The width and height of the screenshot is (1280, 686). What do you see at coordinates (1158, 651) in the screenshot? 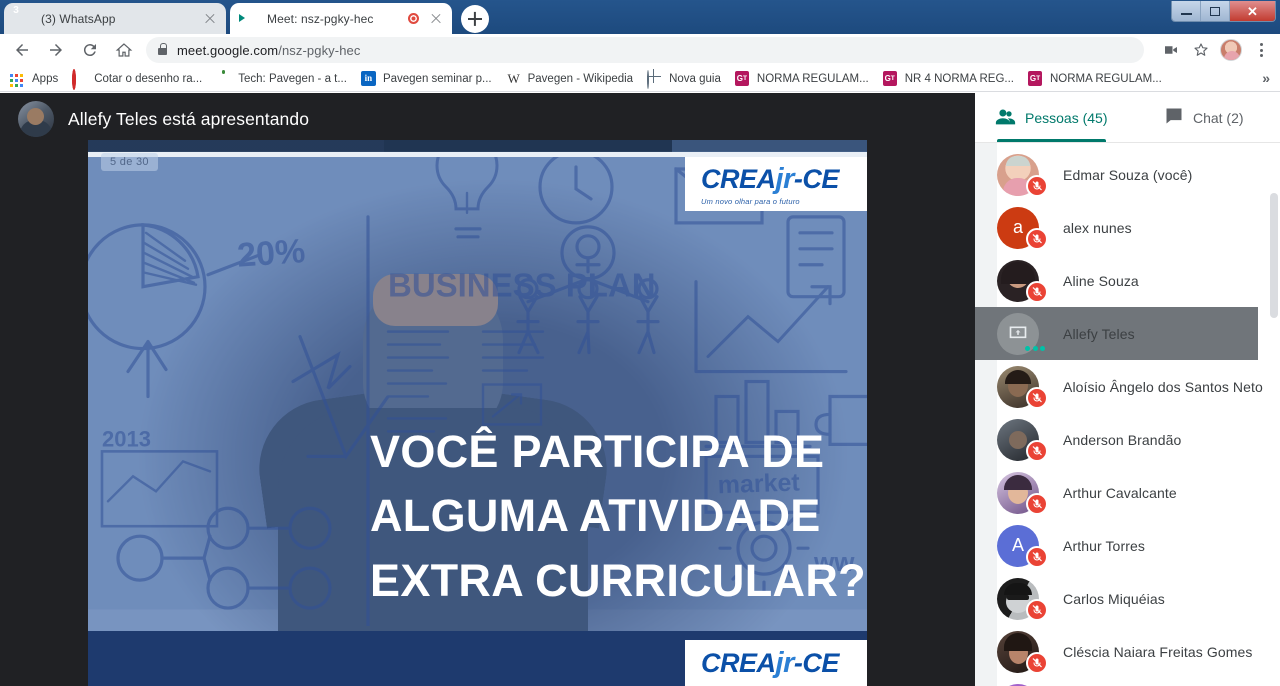
I see `participant-name: Cléscia Naiara Freitas Gomes` at bounding box center [1158, 651].